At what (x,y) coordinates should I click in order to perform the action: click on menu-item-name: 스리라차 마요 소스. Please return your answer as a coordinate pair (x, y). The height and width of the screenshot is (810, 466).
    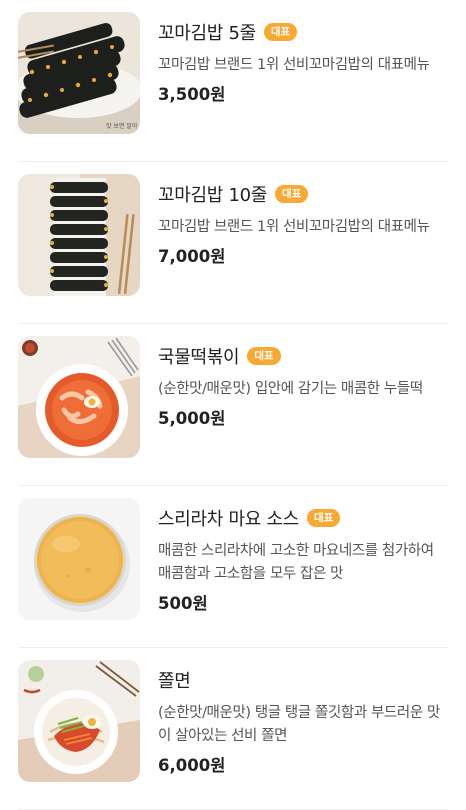
    Looking at the image, I should click on (228, 519).